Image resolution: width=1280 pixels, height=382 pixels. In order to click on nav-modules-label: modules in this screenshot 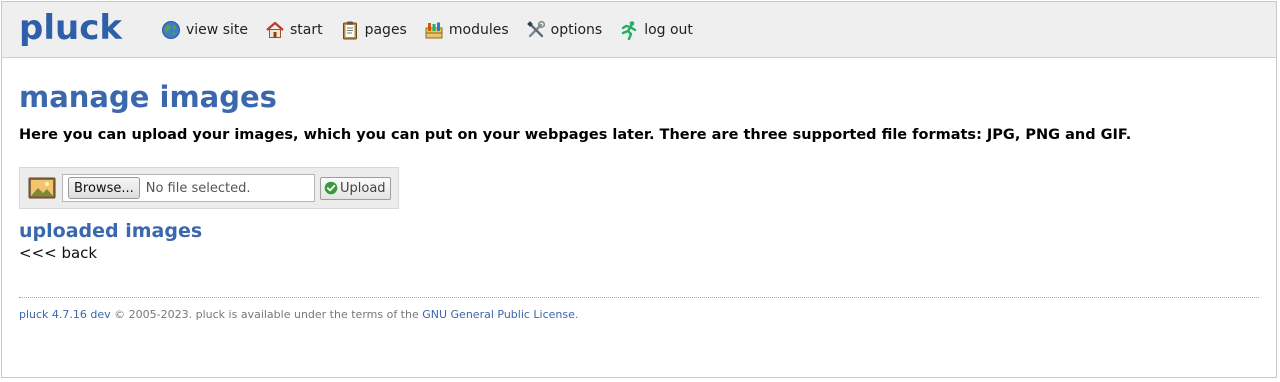, I will do `click(478, 29)`.